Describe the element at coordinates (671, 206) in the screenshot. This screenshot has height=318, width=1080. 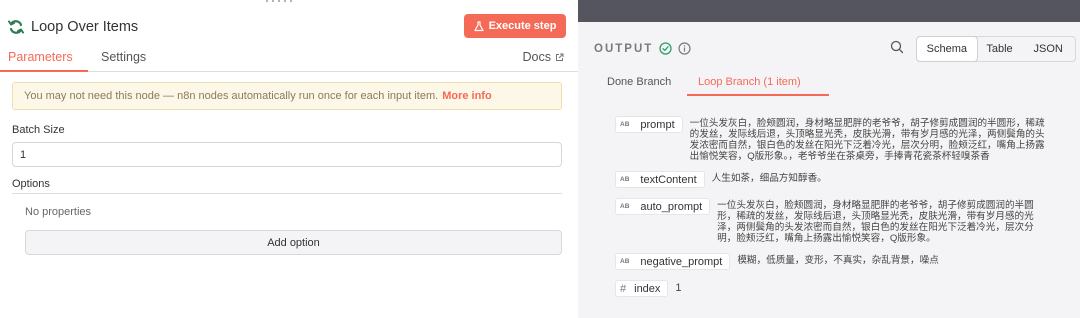
I see `field-key: auto_prompt` at that location.